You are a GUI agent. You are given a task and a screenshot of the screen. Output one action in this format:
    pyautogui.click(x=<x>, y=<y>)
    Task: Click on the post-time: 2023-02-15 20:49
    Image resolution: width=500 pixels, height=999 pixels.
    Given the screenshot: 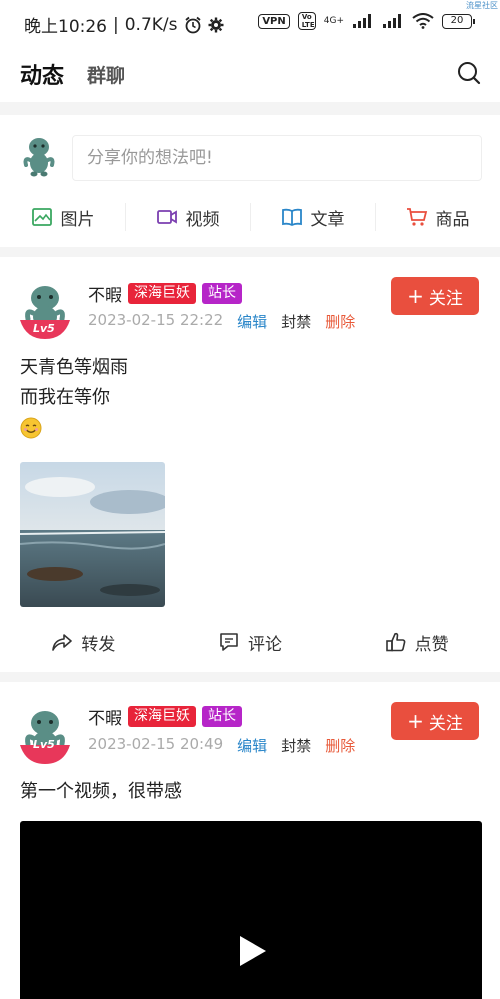 What is the action you would take?
    pyautogui.click(x=156, y=744)
    